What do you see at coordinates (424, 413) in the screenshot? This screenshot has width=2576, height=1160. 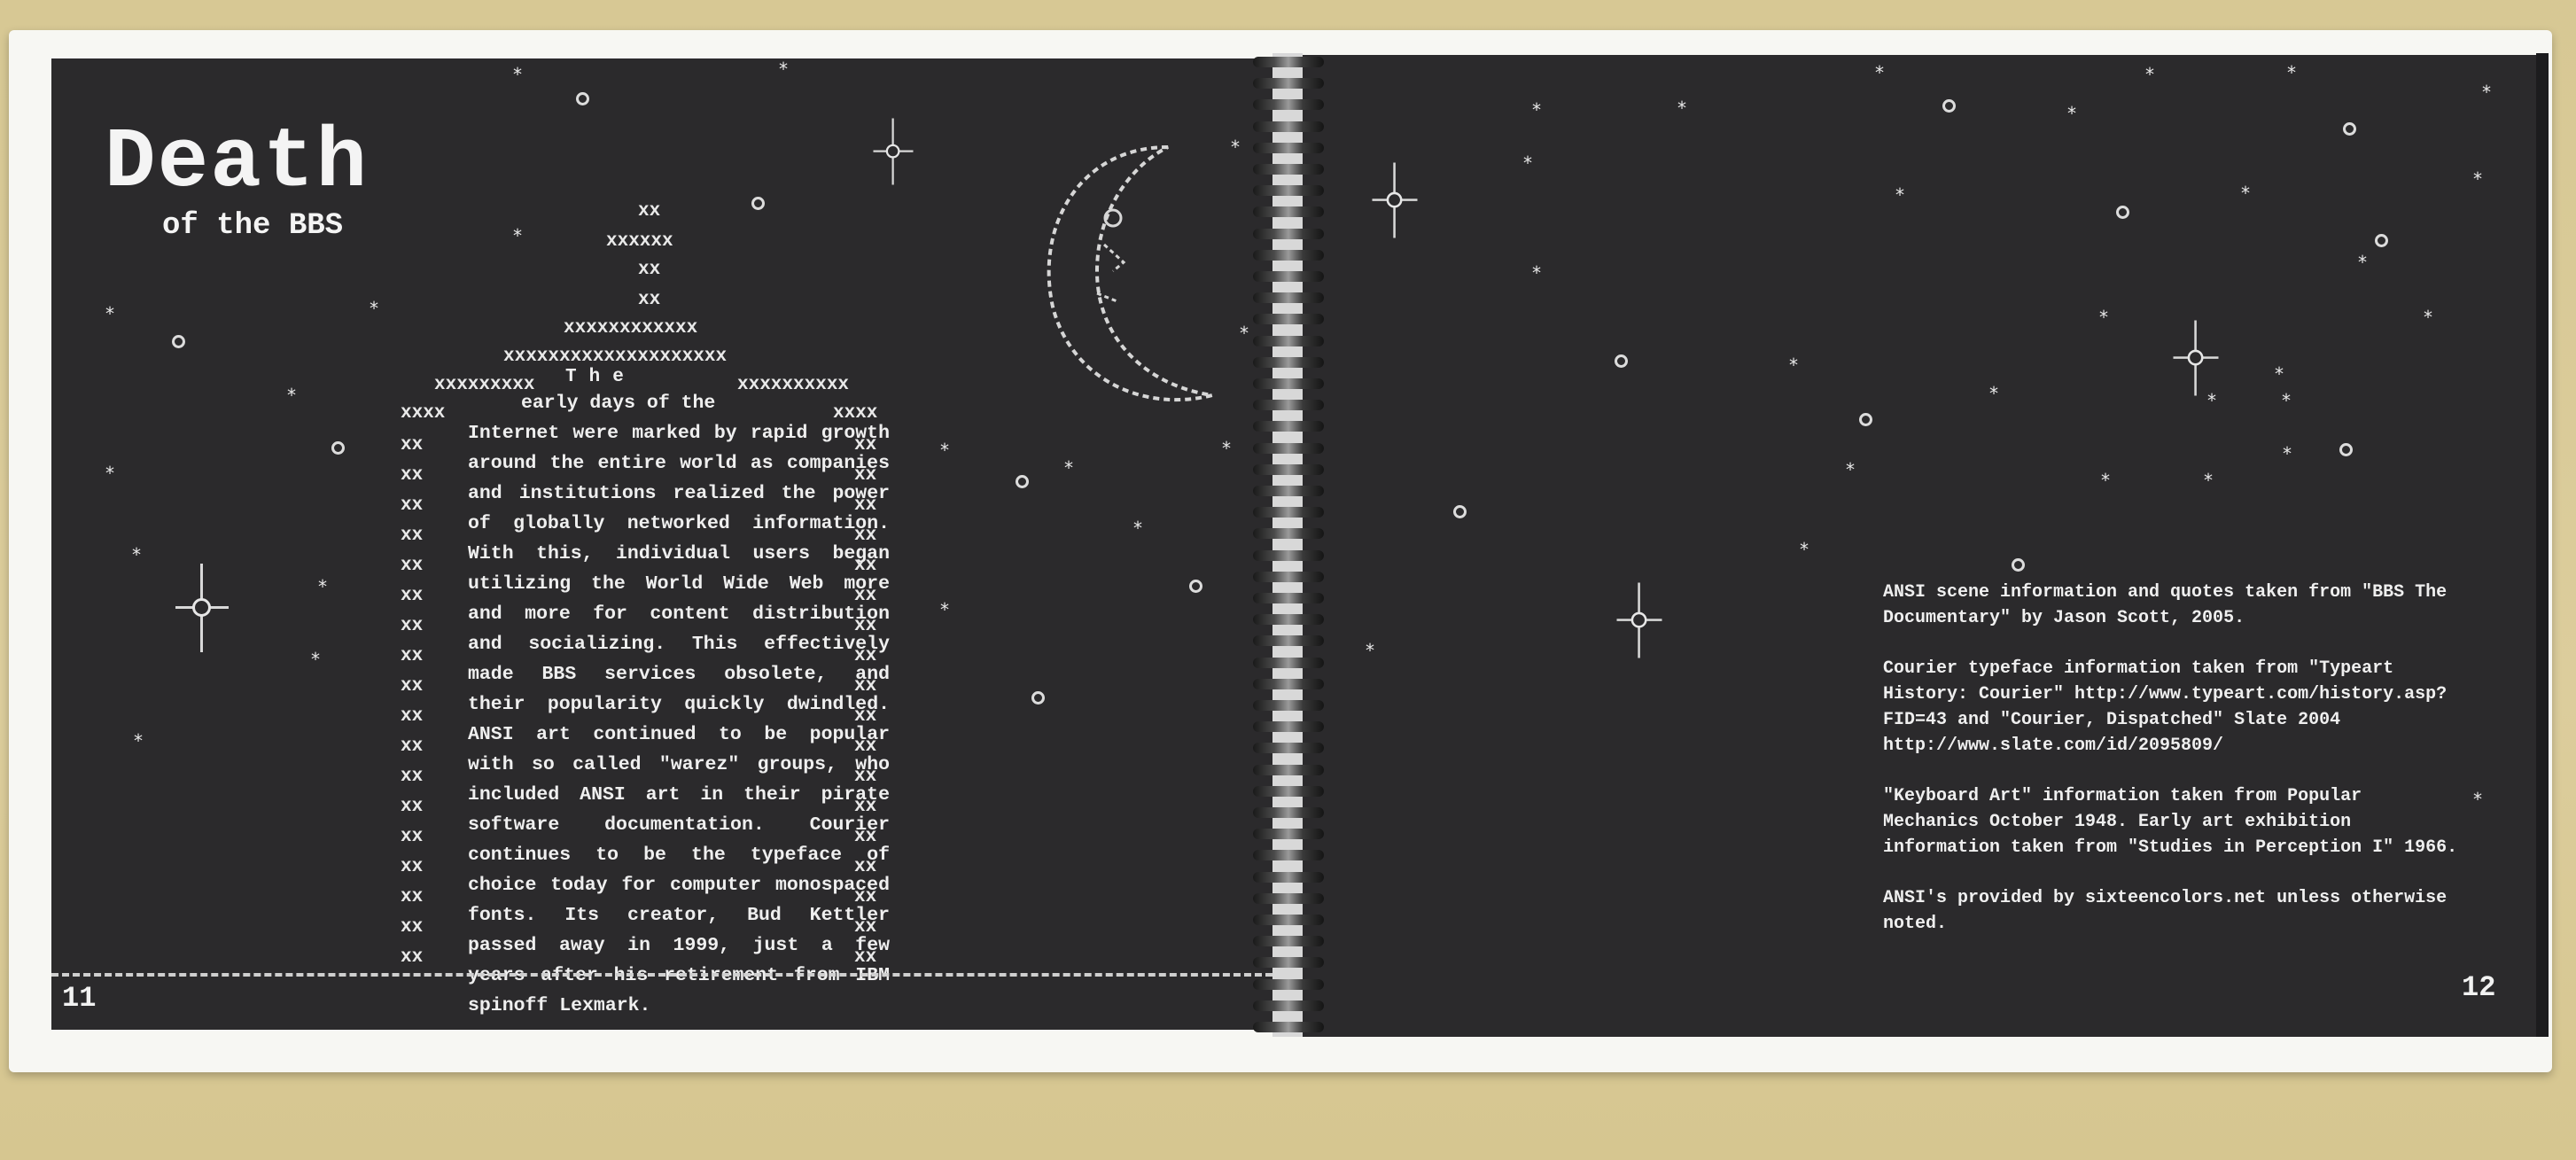 I see `ascii-art-wall-top-left: xxxx` at bounding box center [424, 413].